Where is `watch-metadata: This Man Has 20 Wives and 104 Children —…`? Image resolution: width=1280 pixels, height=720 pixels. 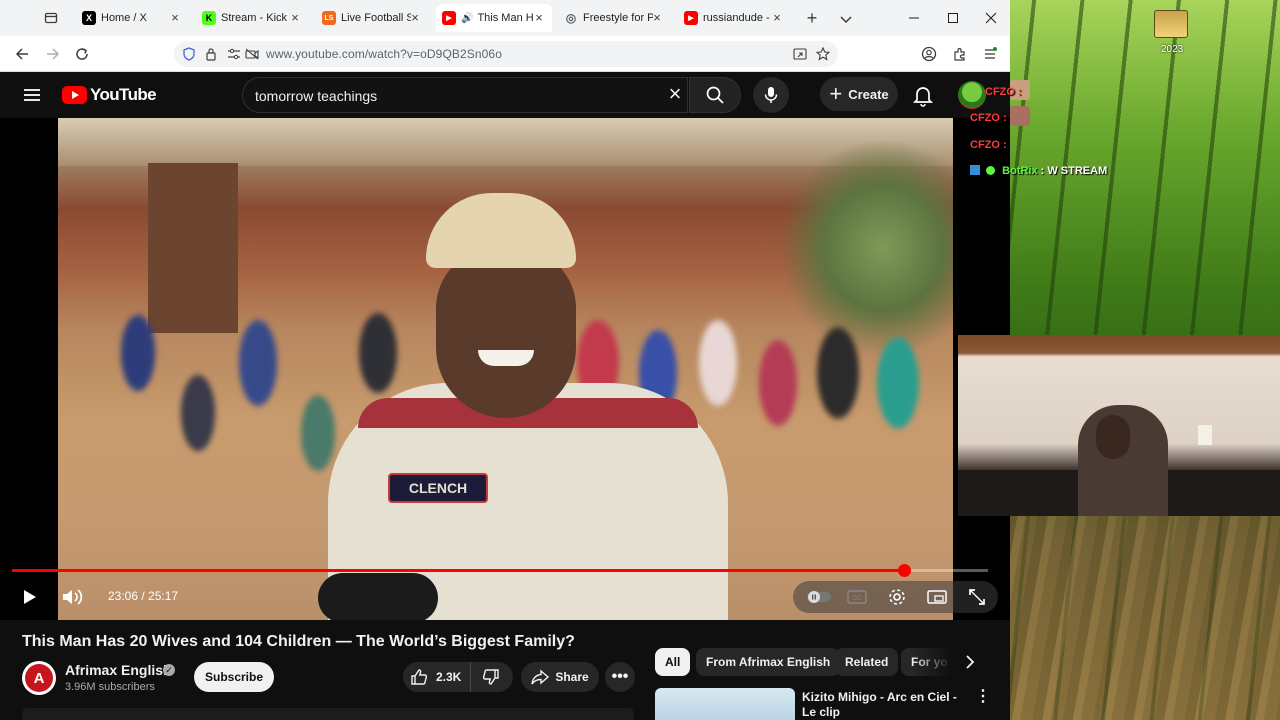
watch-metadata: This Man Has 20 Wives and 104 Children —… is located at coordinates (505, 670).